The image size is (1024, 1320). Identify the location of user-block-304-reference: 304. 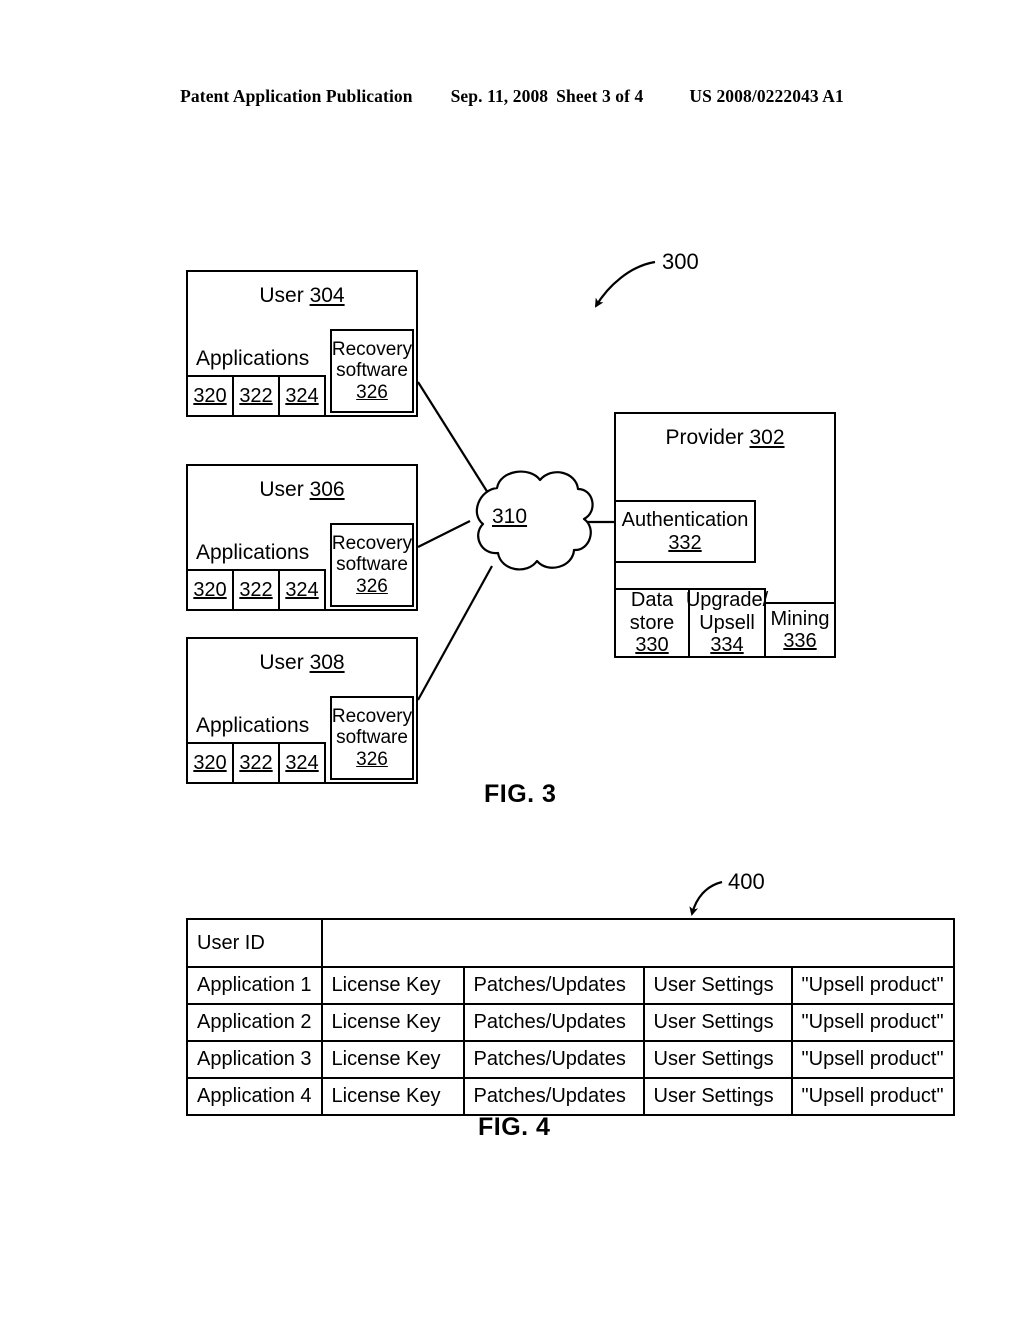
(327, 295).